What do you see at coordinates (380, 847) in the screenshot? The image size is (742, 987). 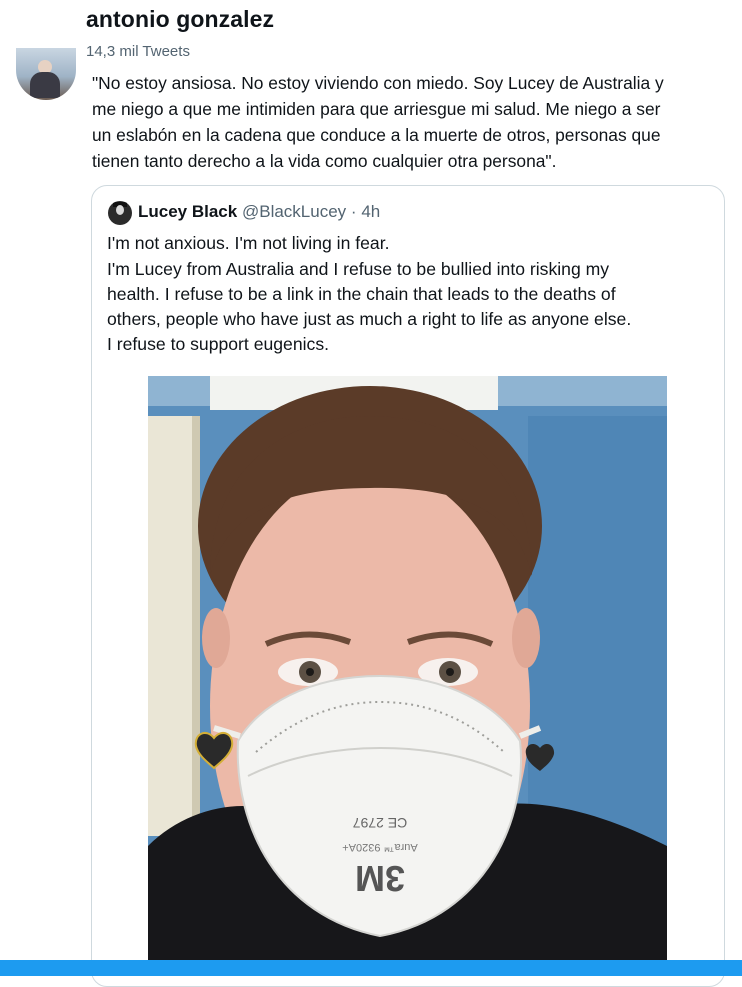 I see `mask-model: Aura™ 9320A+` at bounding box center [380, 847].